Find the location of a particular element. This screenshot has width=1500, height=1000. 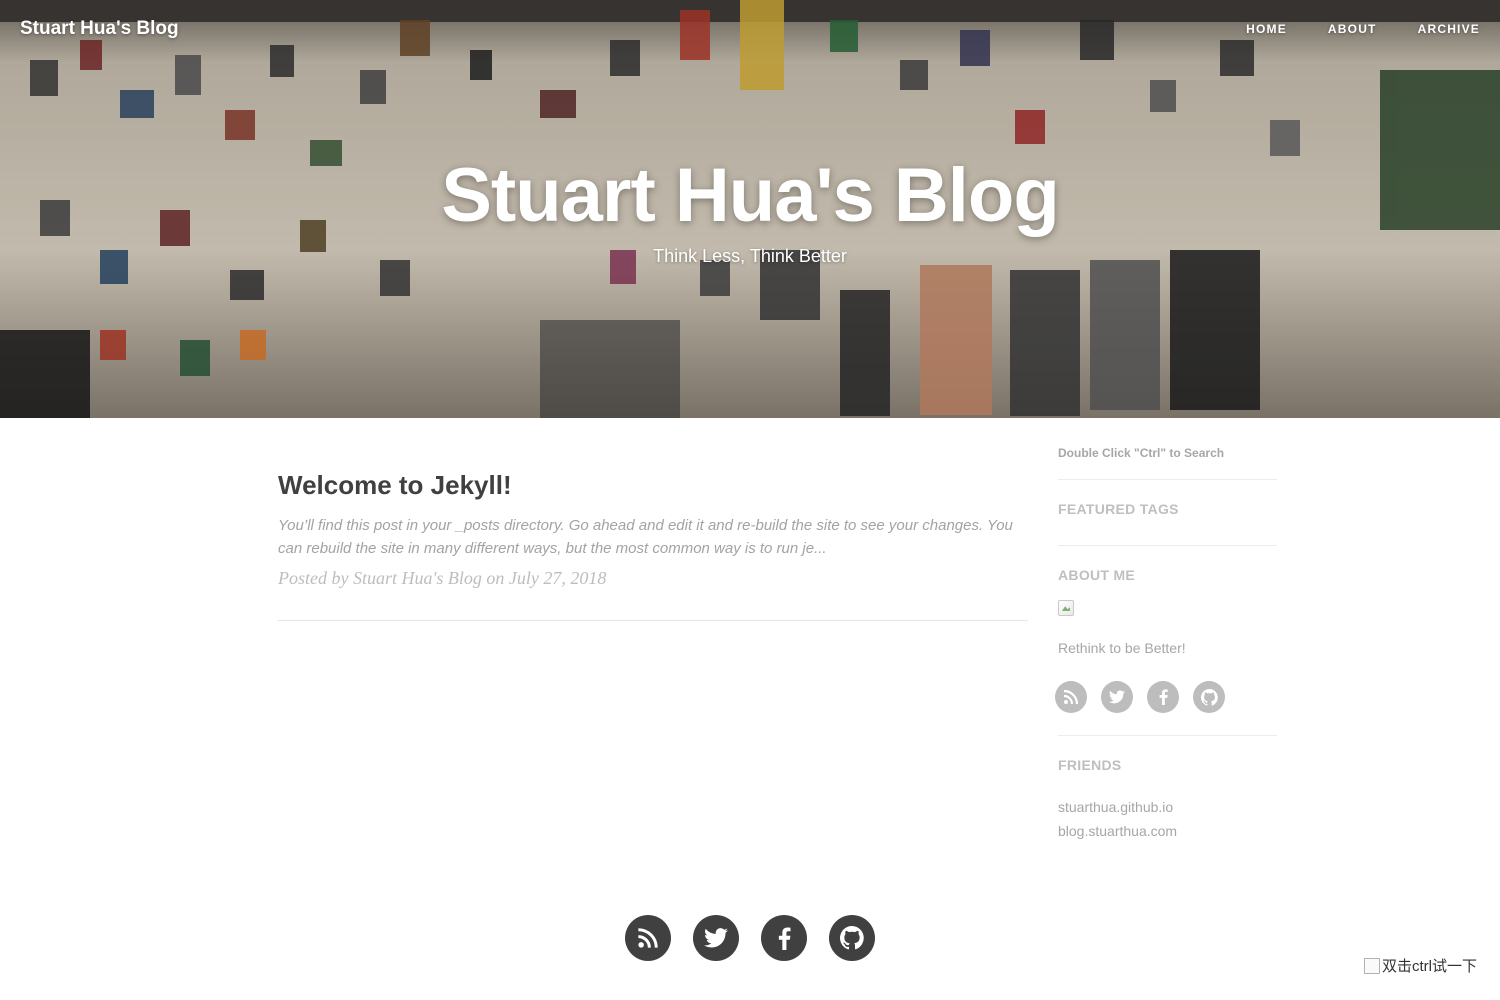

search-hint: Double Click "Ctrl" to Search is located at coordinates (1141, 453).